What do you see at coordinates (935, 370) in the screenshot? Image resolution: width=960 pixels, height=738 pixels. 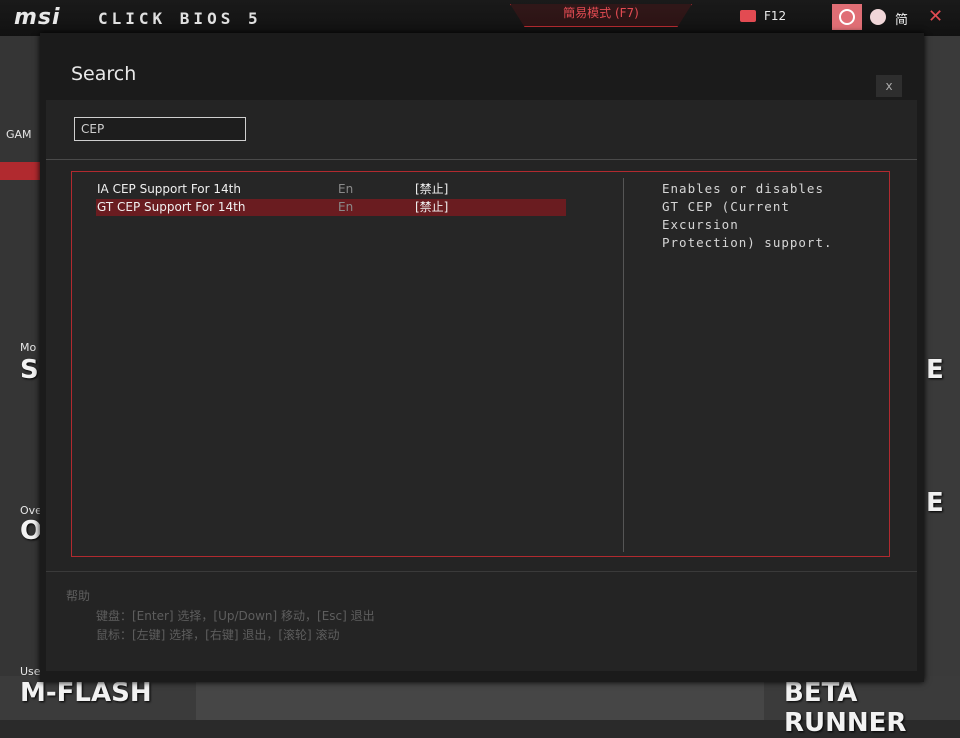 I see `bg-label-right-1: E` at bounding box center [935, 370].